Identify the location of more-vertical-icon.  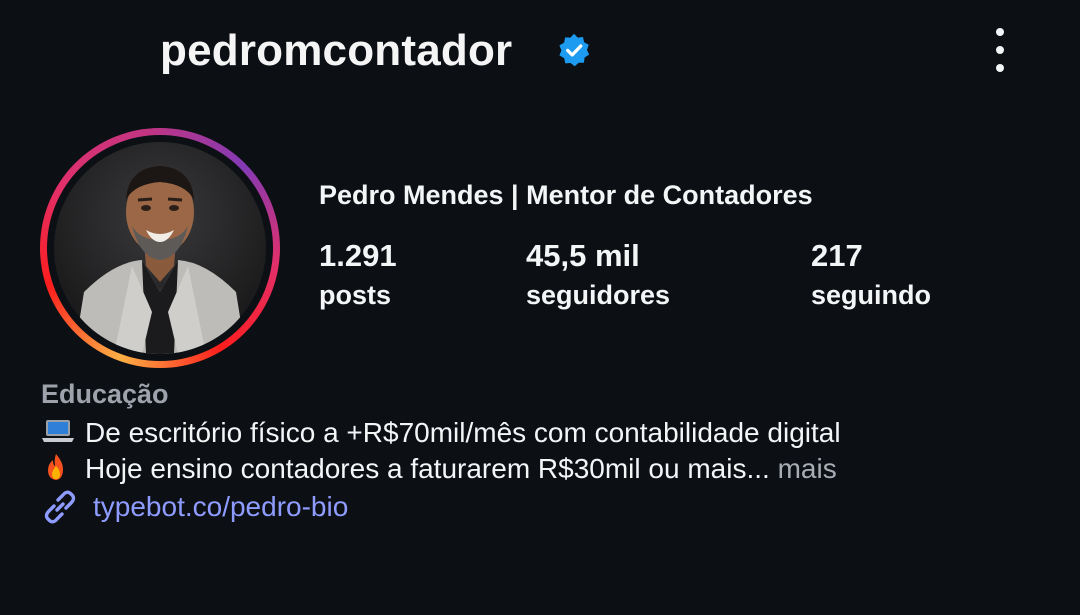
(1000, 32).